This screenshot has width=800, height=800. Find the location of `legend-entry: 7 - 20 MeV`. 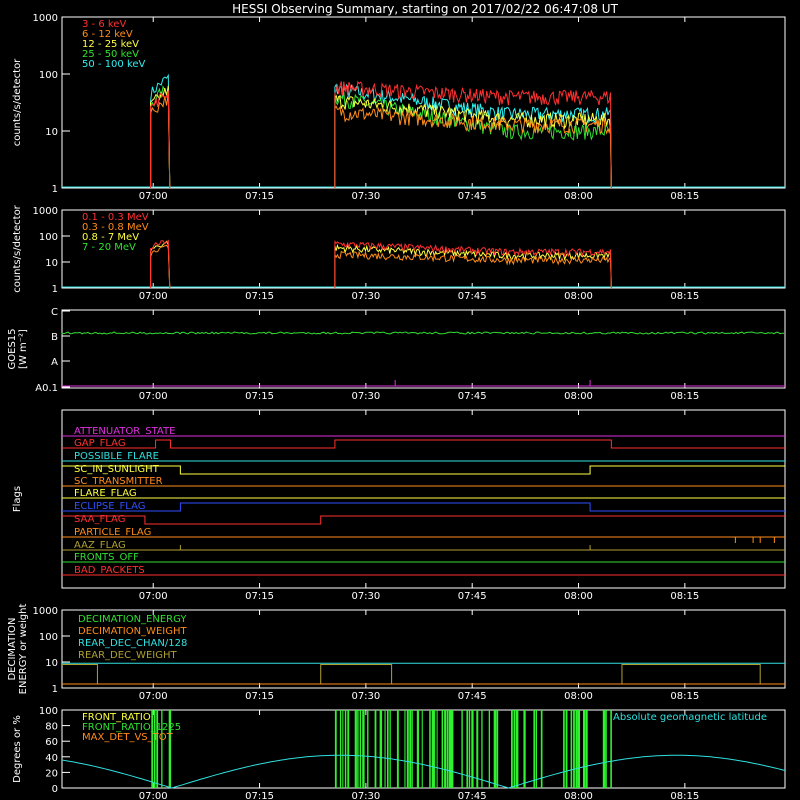

legend-entry: 7 - 20 MeV is located at coordinates (109, 247).